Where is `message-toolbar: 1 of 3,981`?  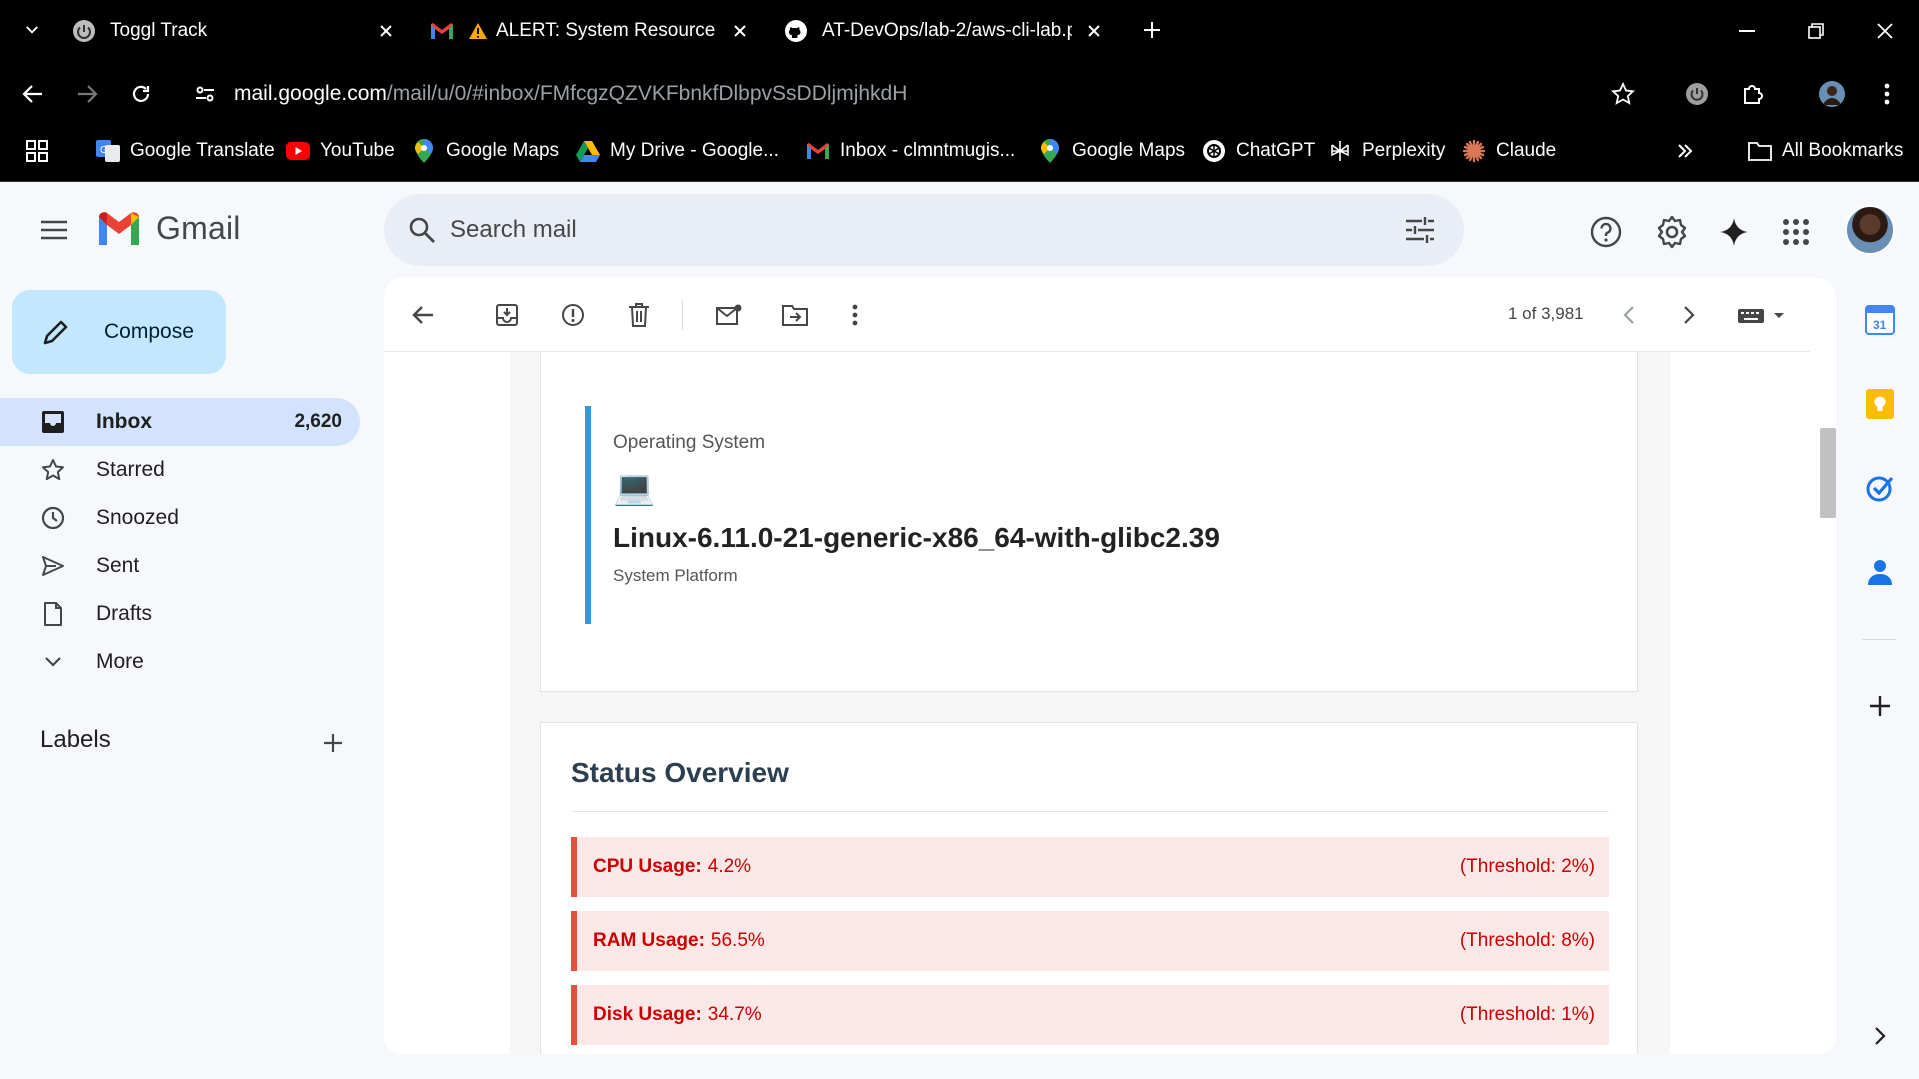
message-toolbar: 1 of 3,981 is located at coordinates (1097, 315).